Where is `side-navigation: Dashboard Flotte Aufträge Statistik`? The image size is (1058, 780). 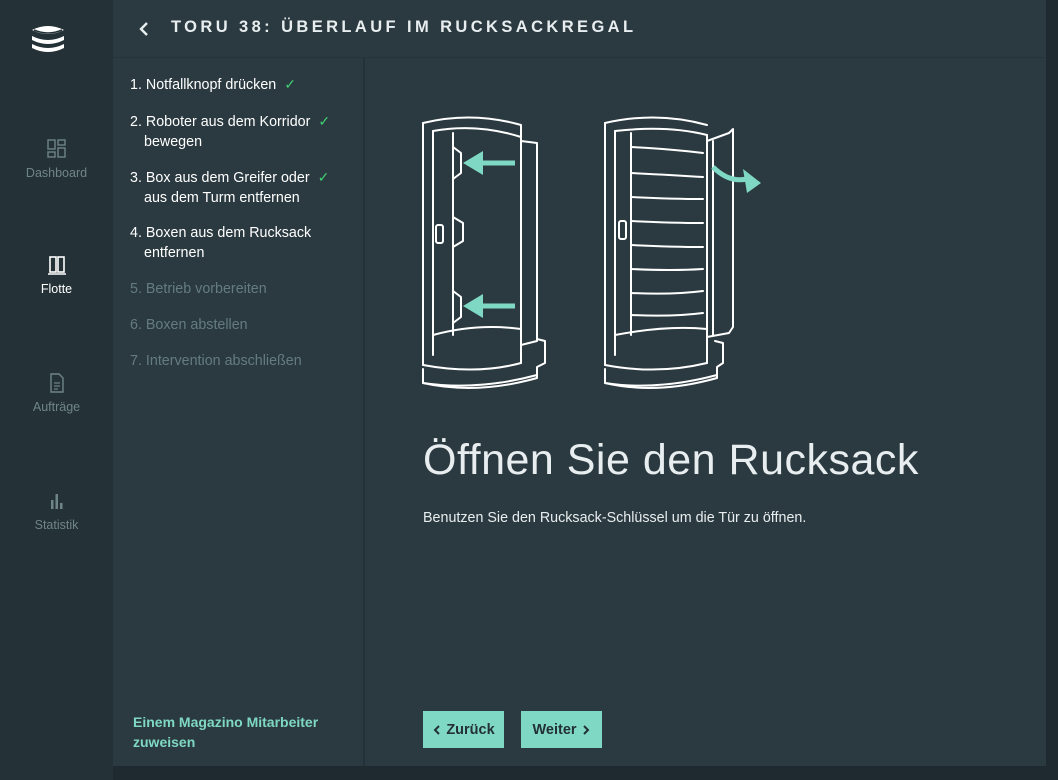
side-navigation: Dashboard Flotte Aufträge Statistik is located at coordinates (56, 390).